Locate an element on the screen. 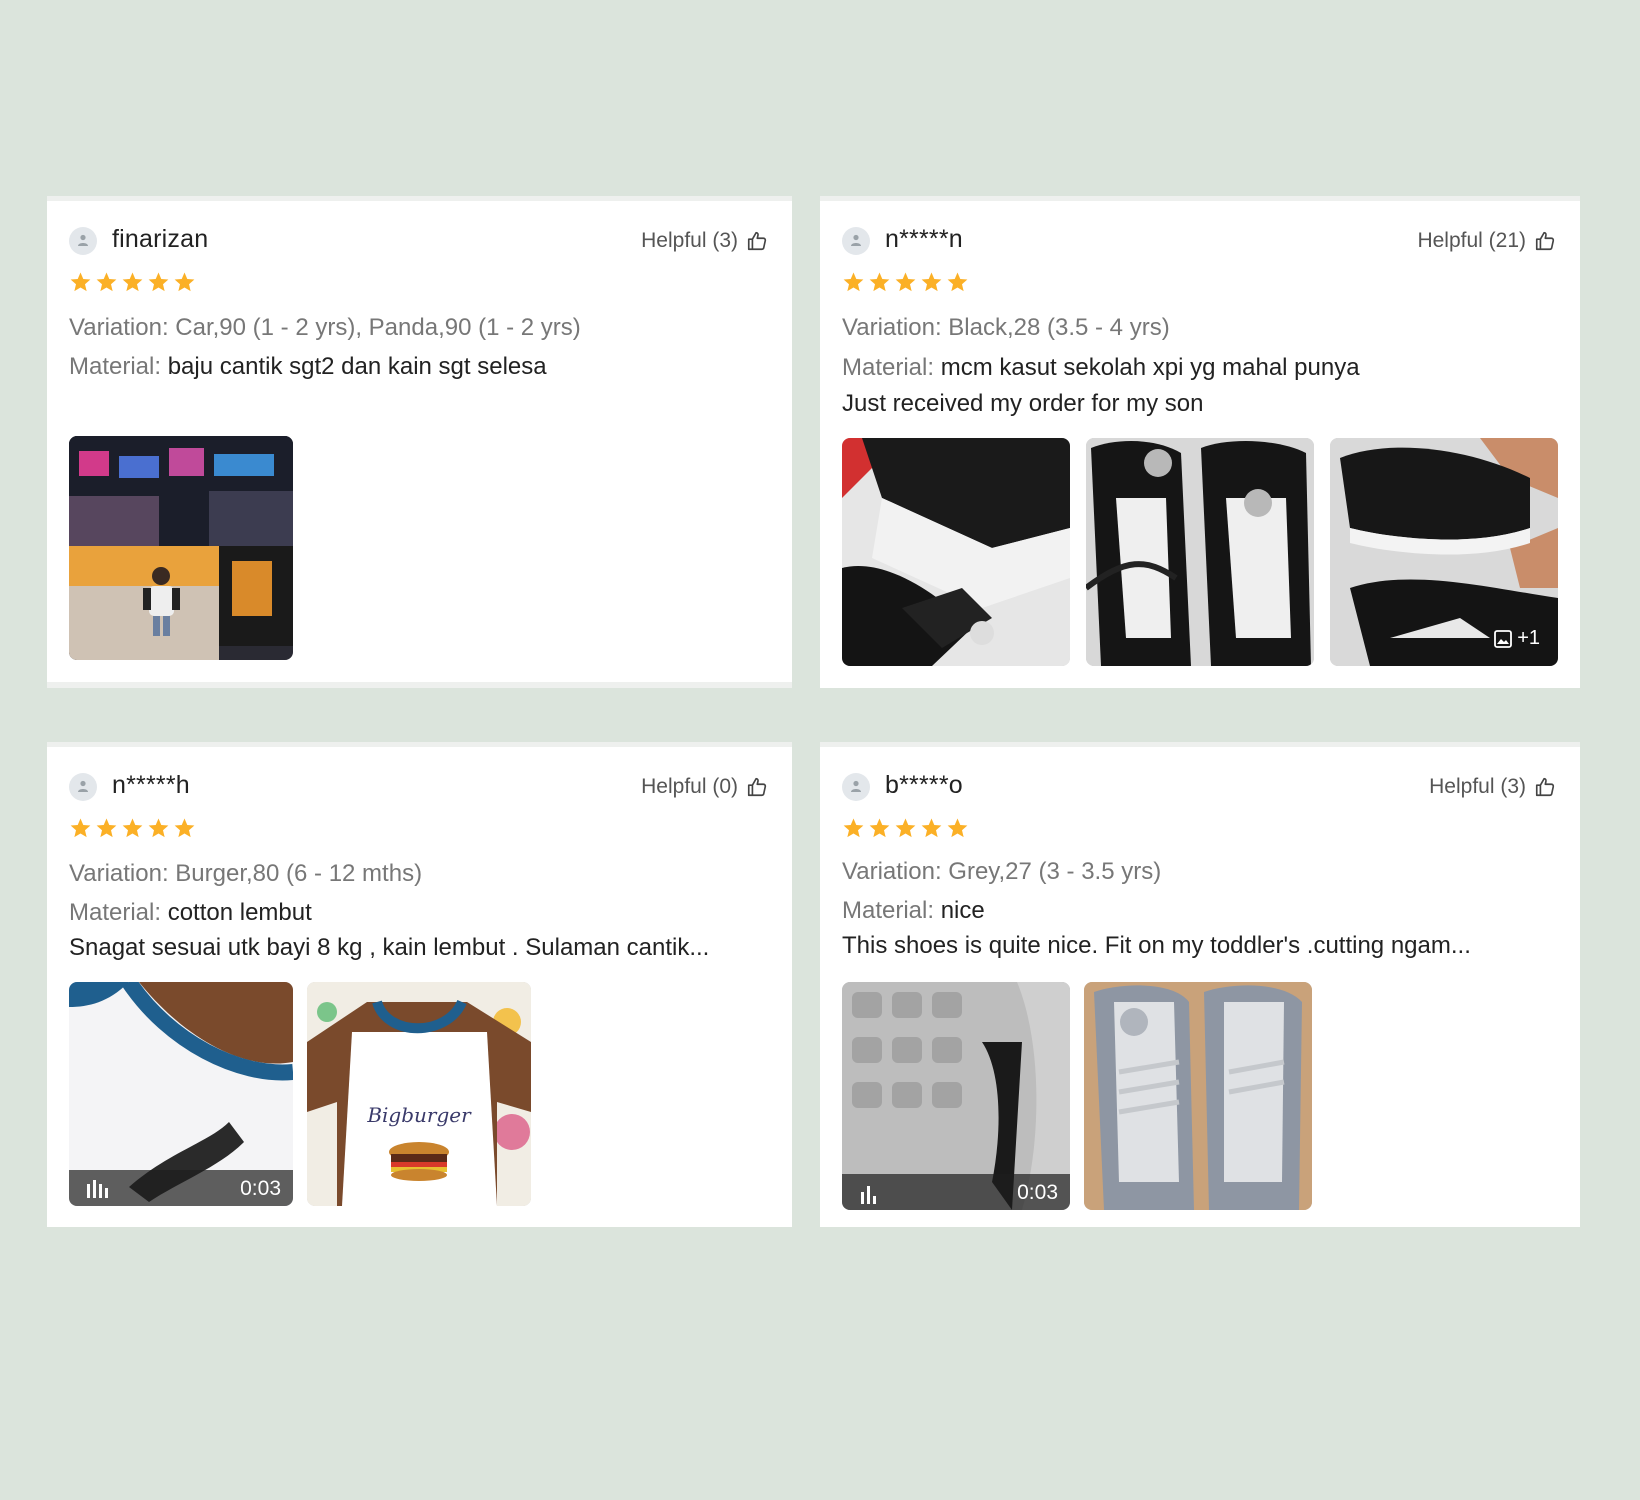  variation-line: Variation: Black,28 (3.5 - 4 yrs) is located at coordinates (1199, 328).